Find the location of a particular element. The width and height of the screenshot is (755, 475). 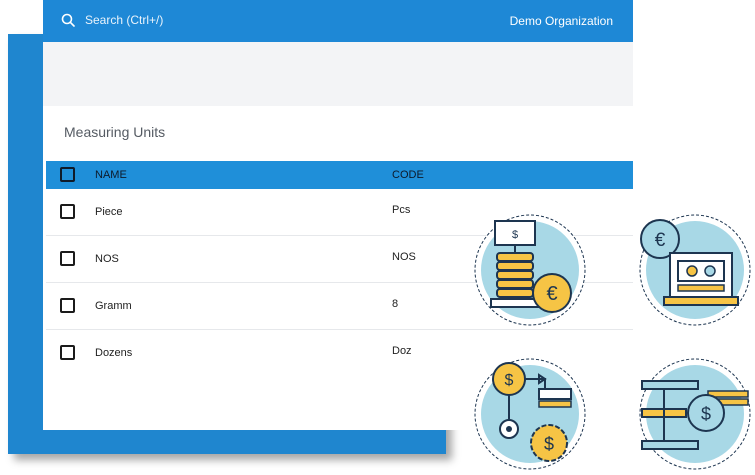

dollar-transfer-icon: $ is located at coordinates (695, 414).